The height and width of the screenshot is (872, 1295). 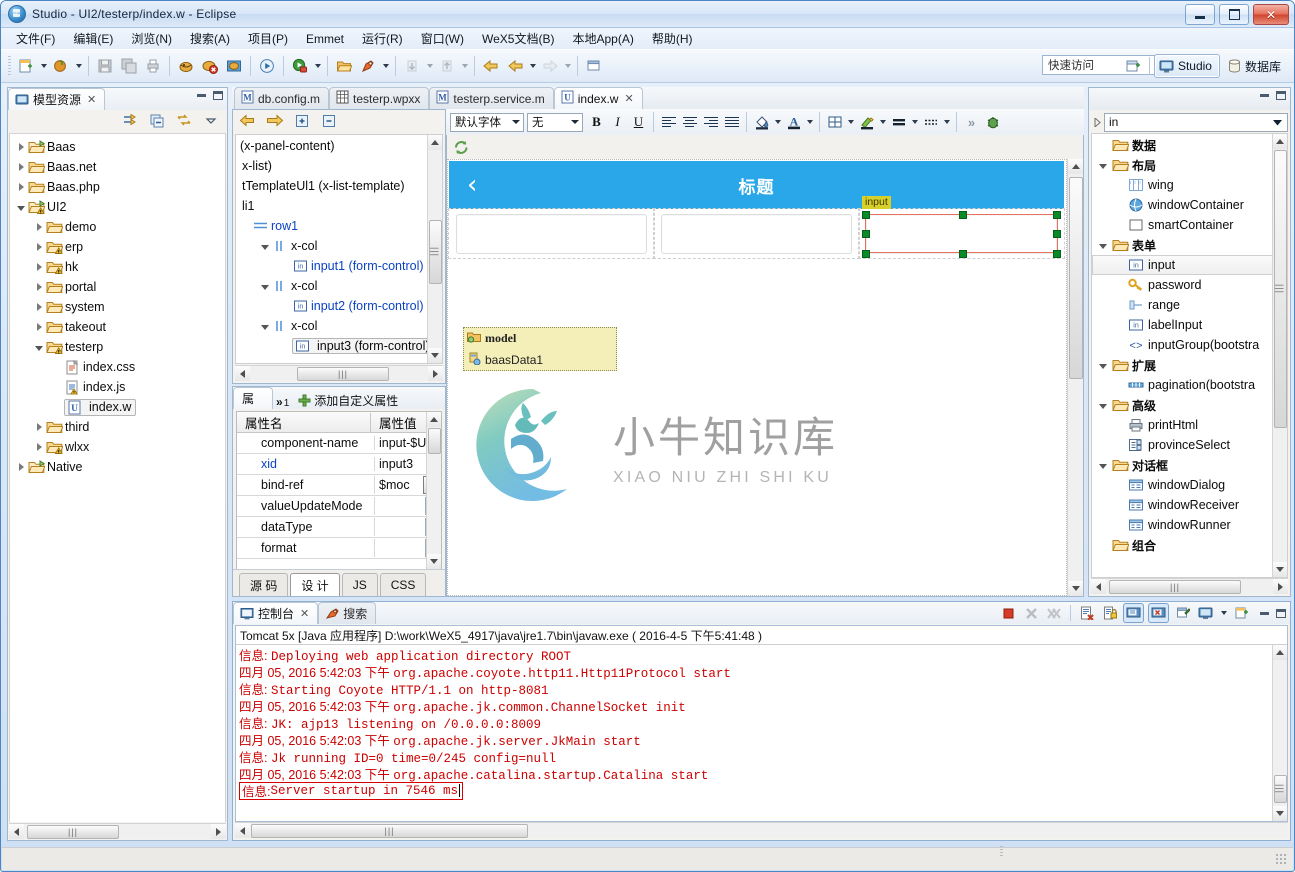 I want to click on palette-item----: 对话框, so click(x=1189, y=465).